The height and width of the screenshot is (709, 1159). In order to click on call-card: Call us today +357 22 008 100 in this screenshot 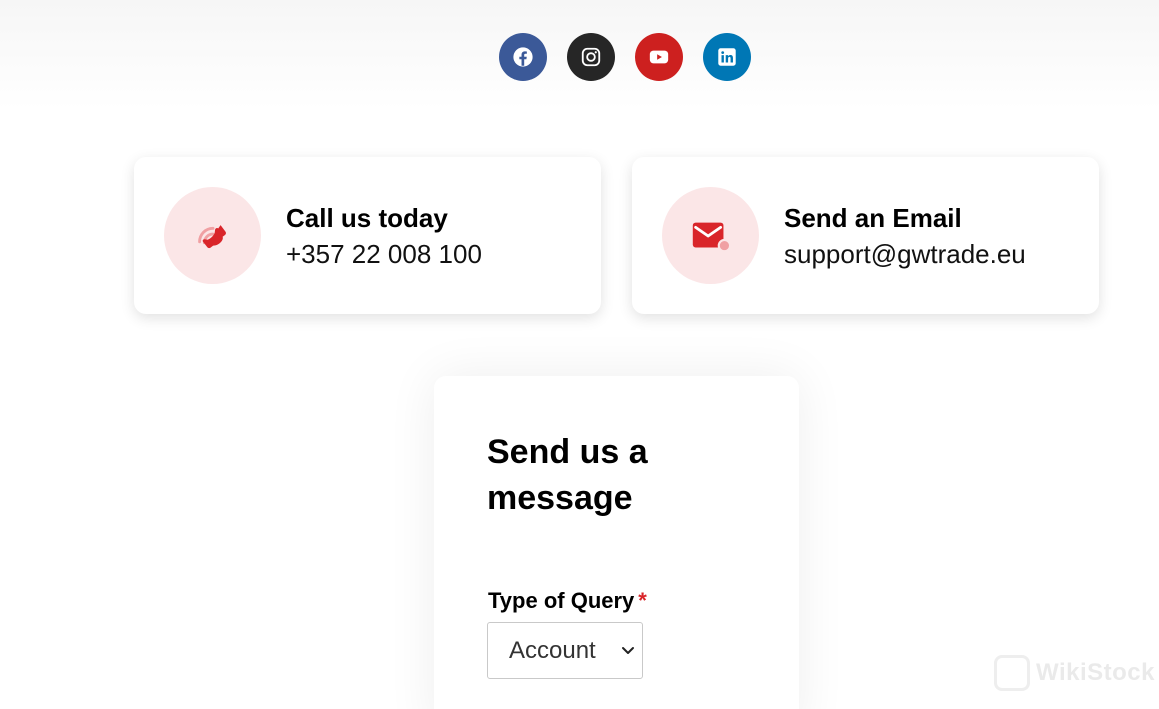, I will do `click(367, 235)`.